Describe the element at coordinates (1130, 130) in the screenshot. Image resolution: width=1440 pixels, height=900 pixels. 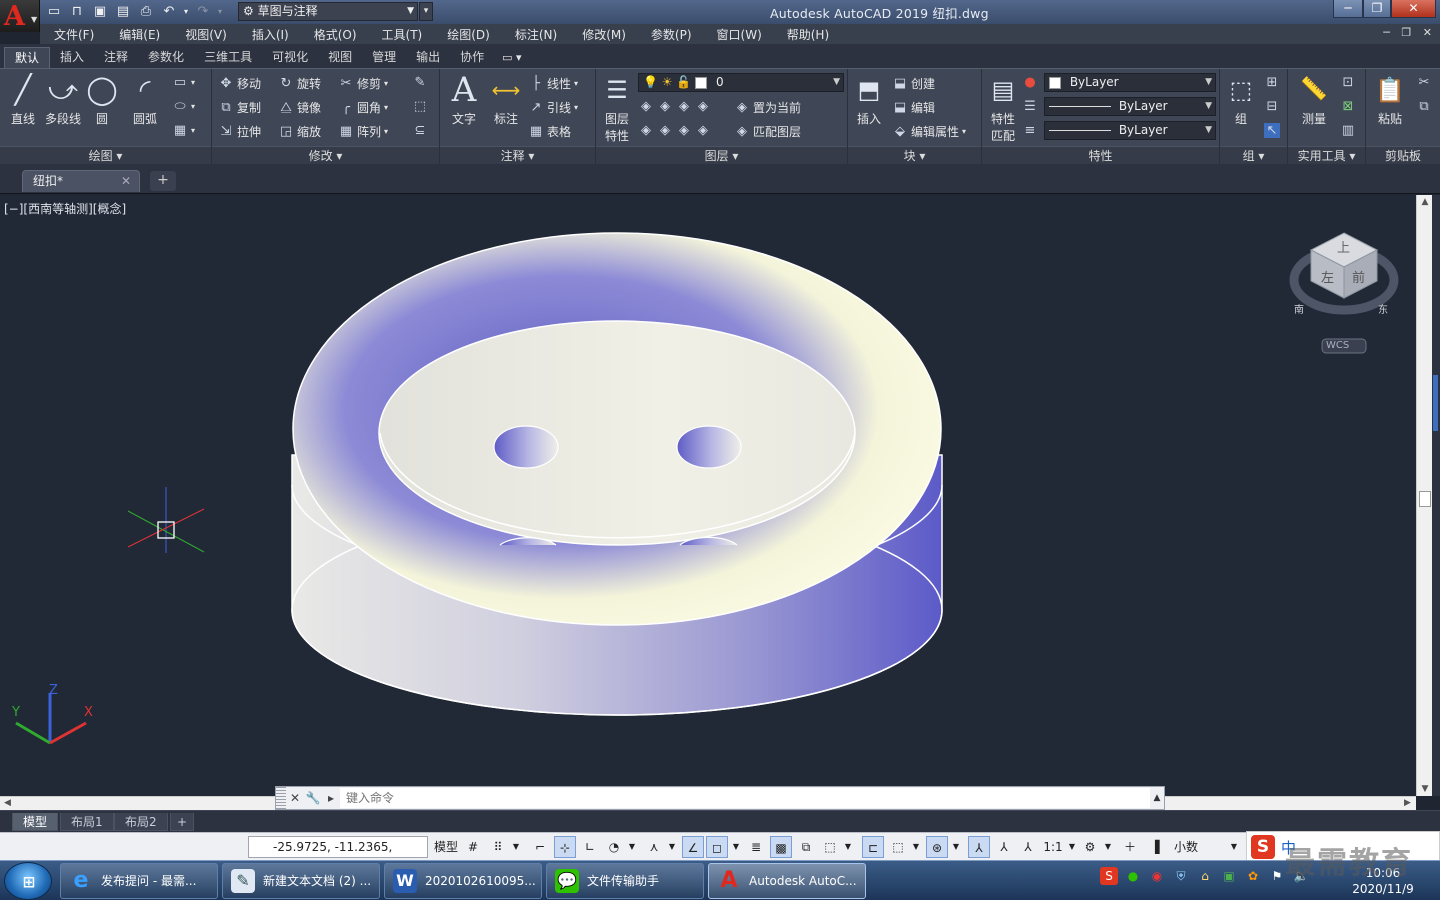
I see `linetype-select: ByLayer ▼` at that location.